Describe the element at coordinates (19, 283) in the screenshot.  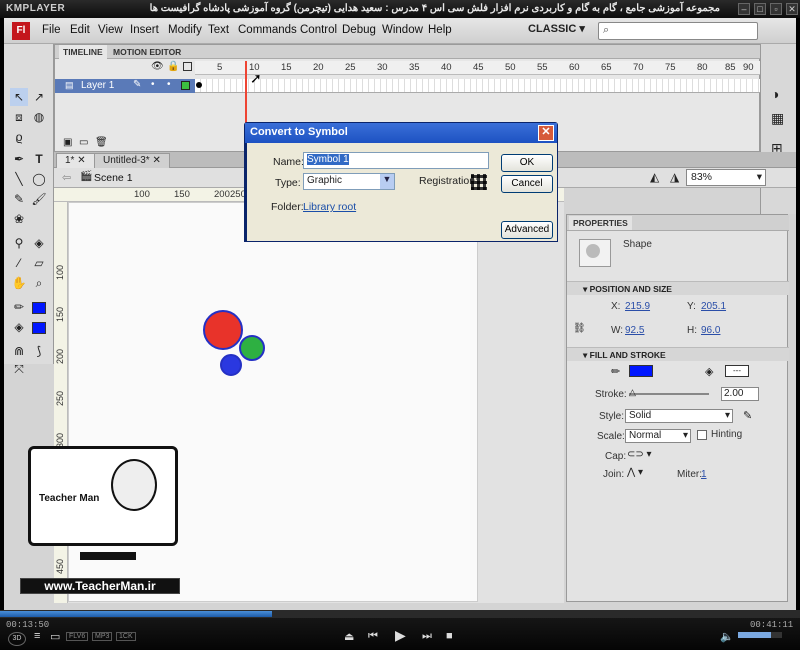
I see `hand-tool-icon: ✋` at that location.